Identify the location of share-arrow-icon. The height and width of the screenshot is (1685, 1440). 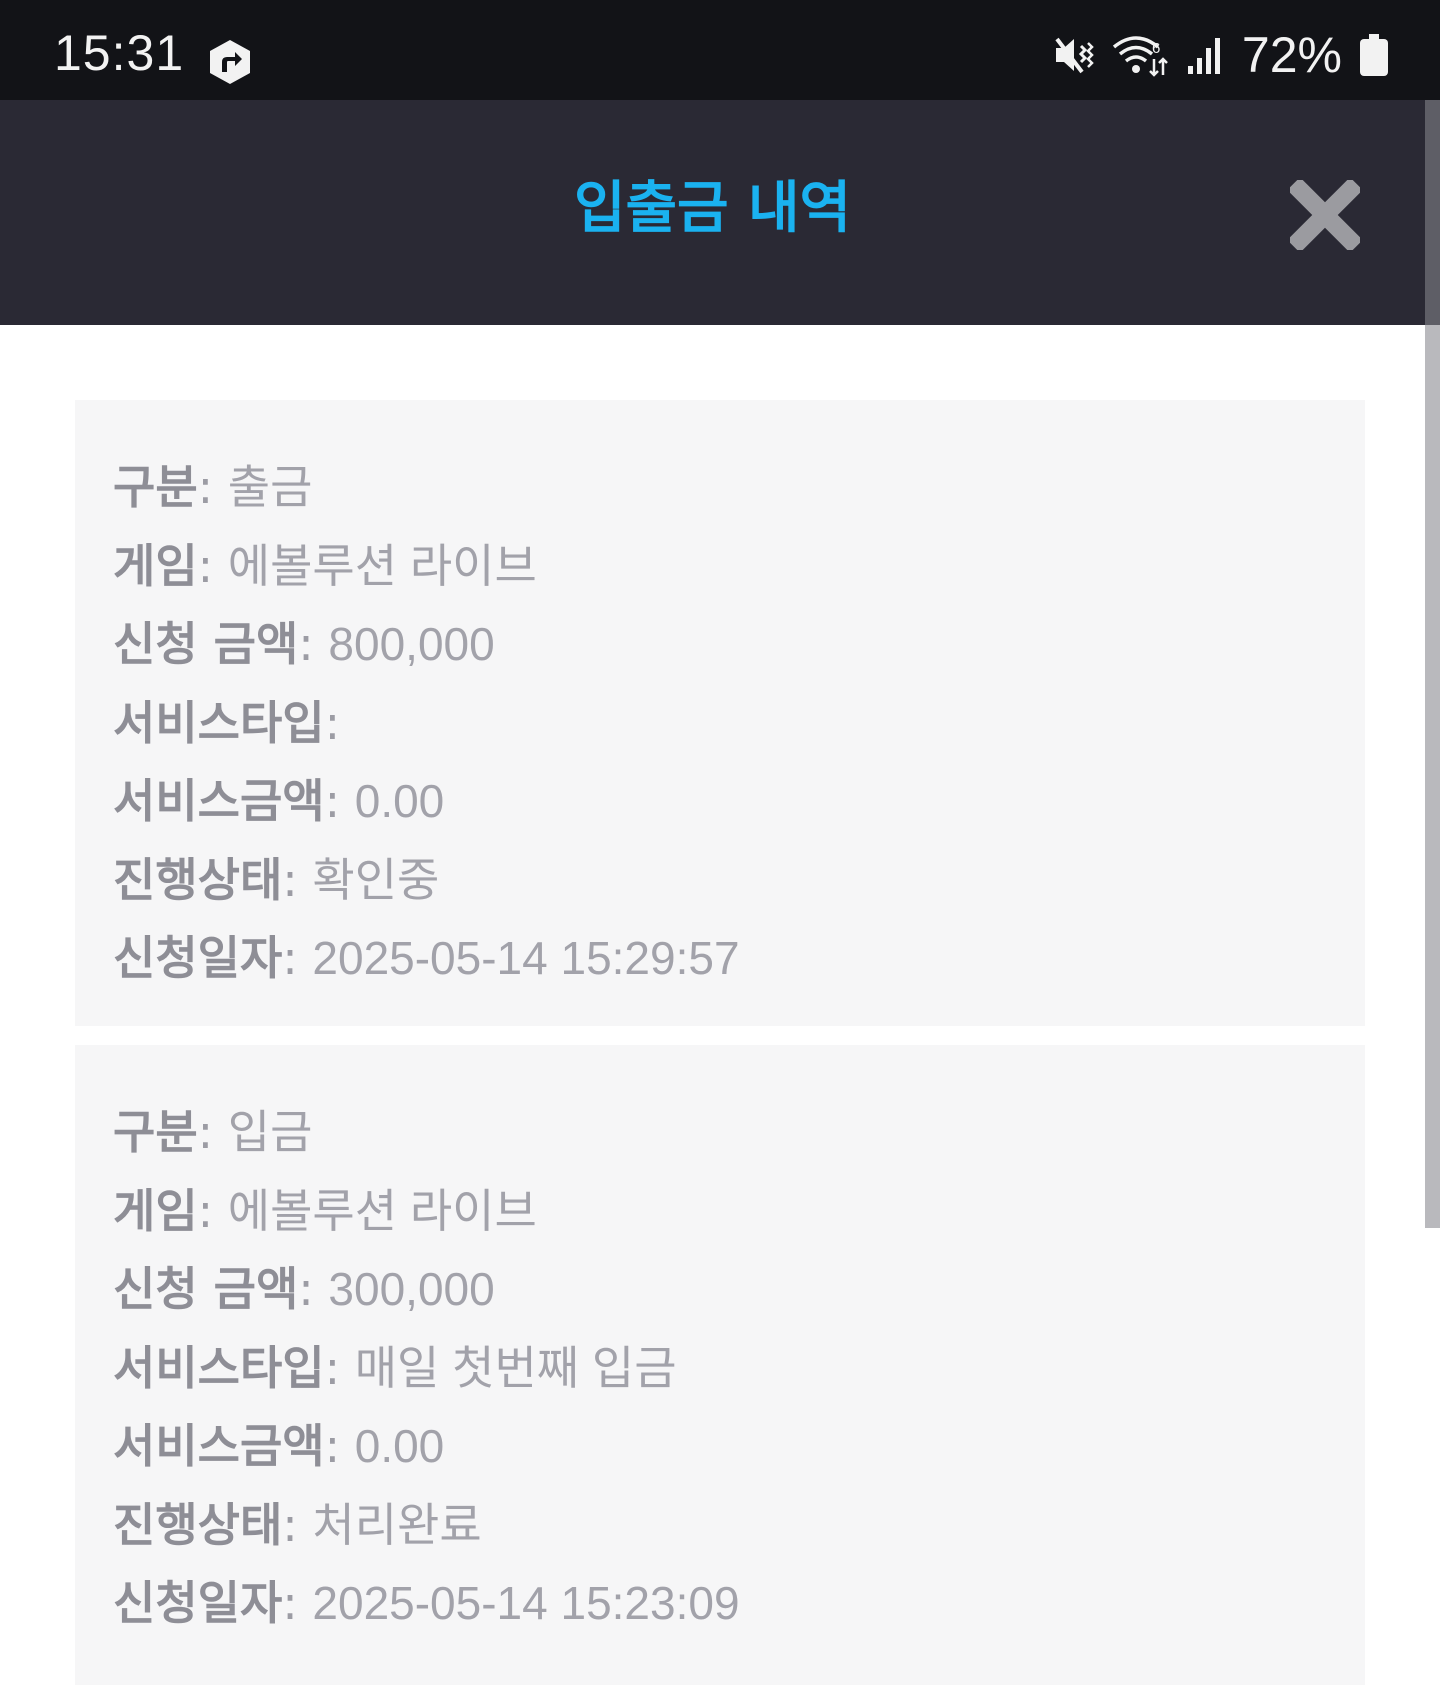
(230, 62).